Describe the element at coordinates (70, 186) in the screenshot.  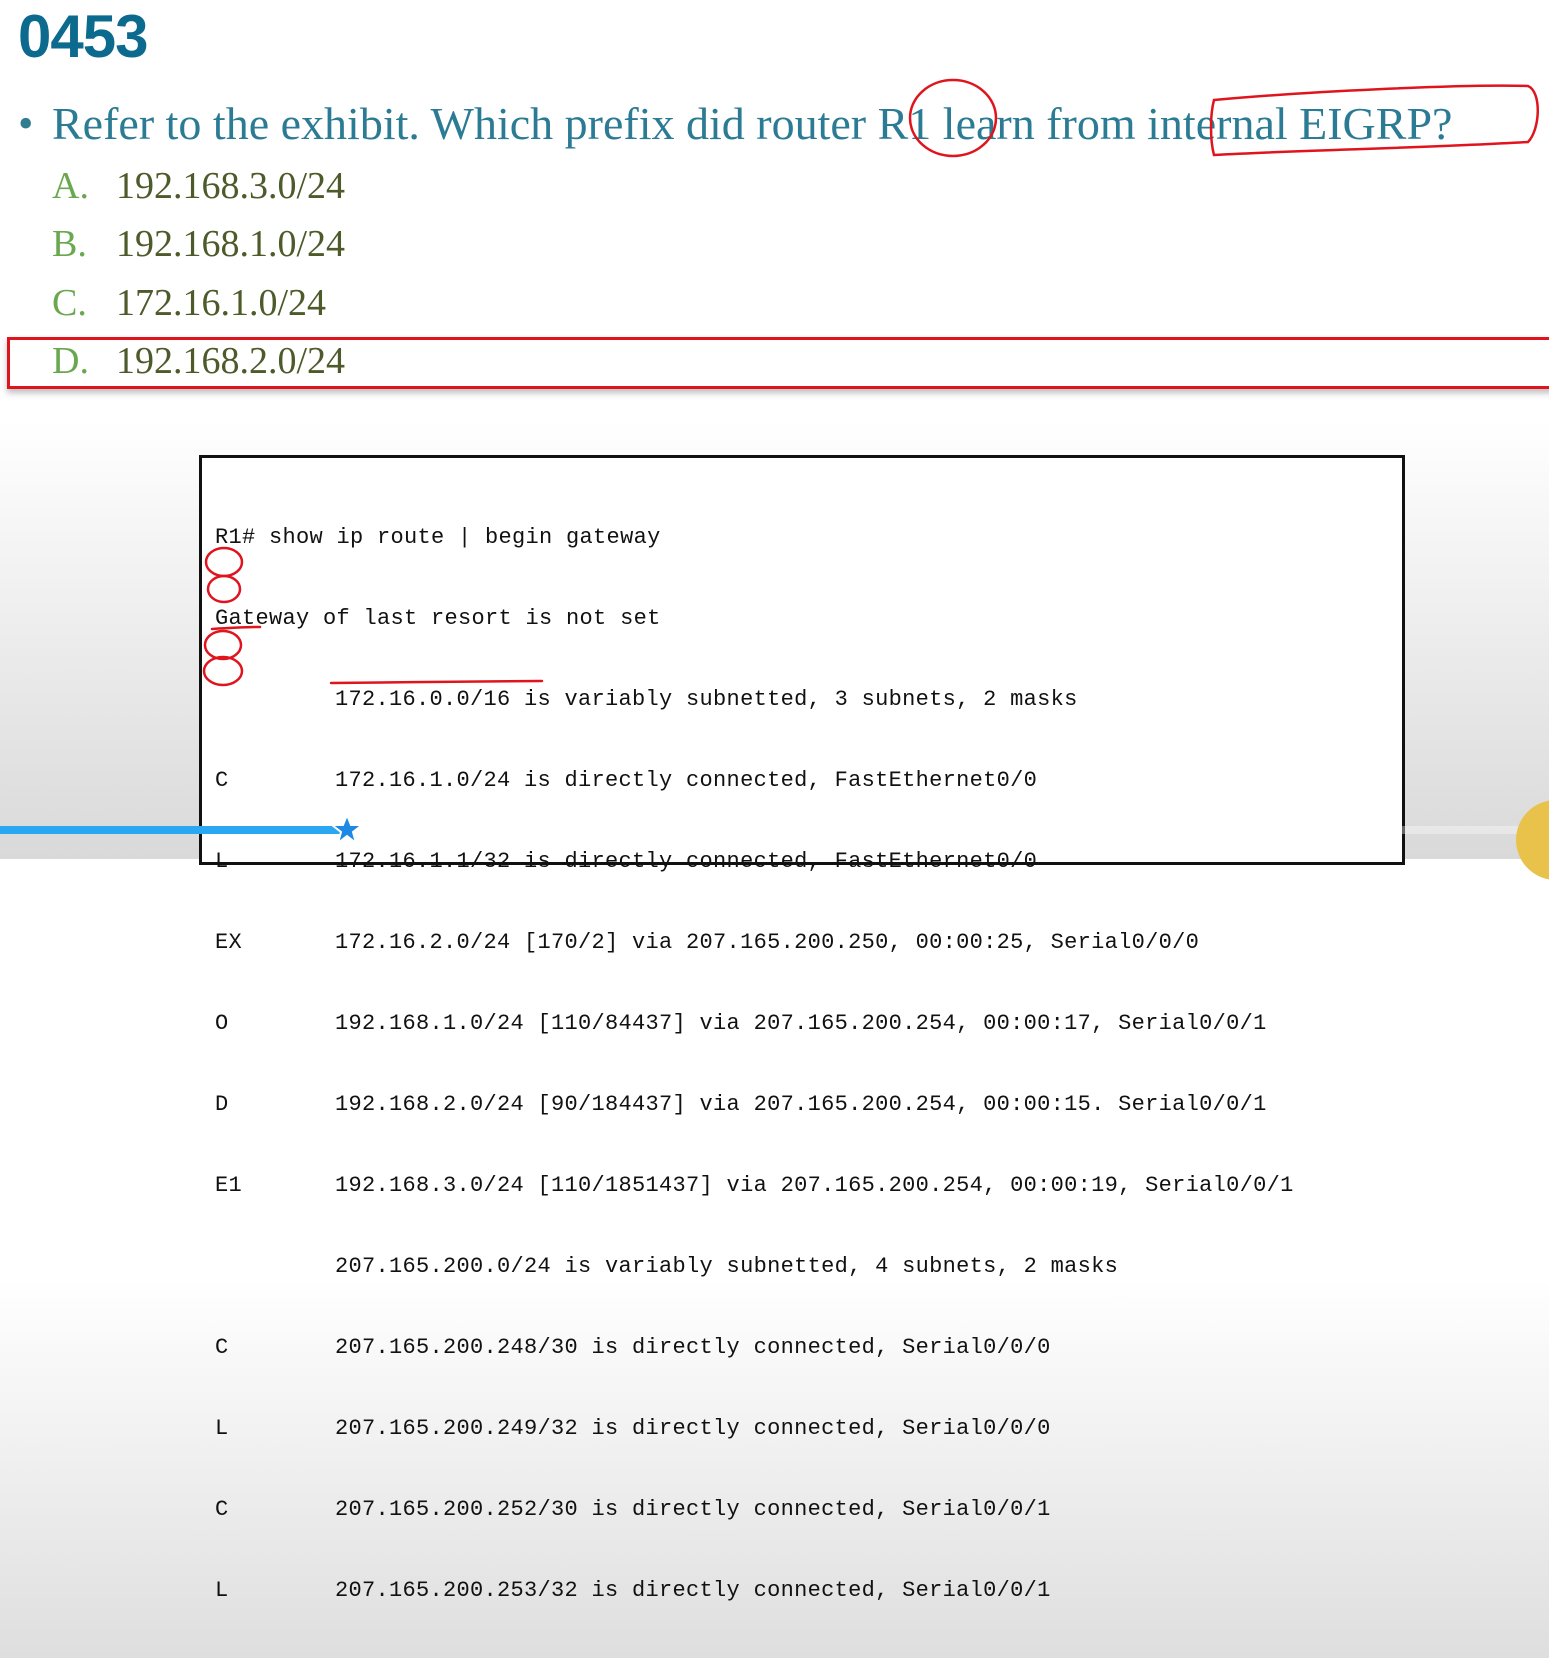
I see `option-letter: A.` at that location.